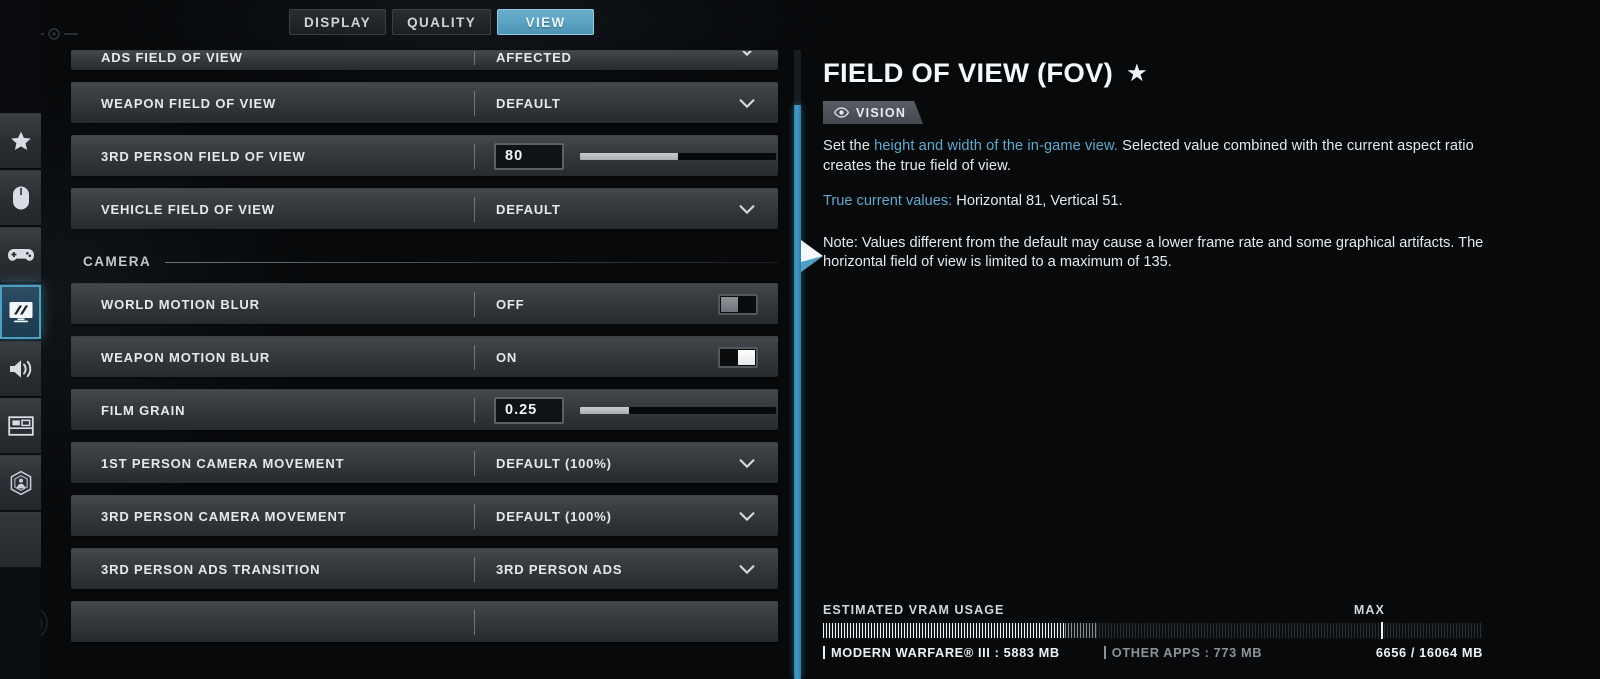 The image size is (1600, 679). I want to click on legend-game-label: MODERN WARFARE® III : 5883 MB, so click(945, 652).